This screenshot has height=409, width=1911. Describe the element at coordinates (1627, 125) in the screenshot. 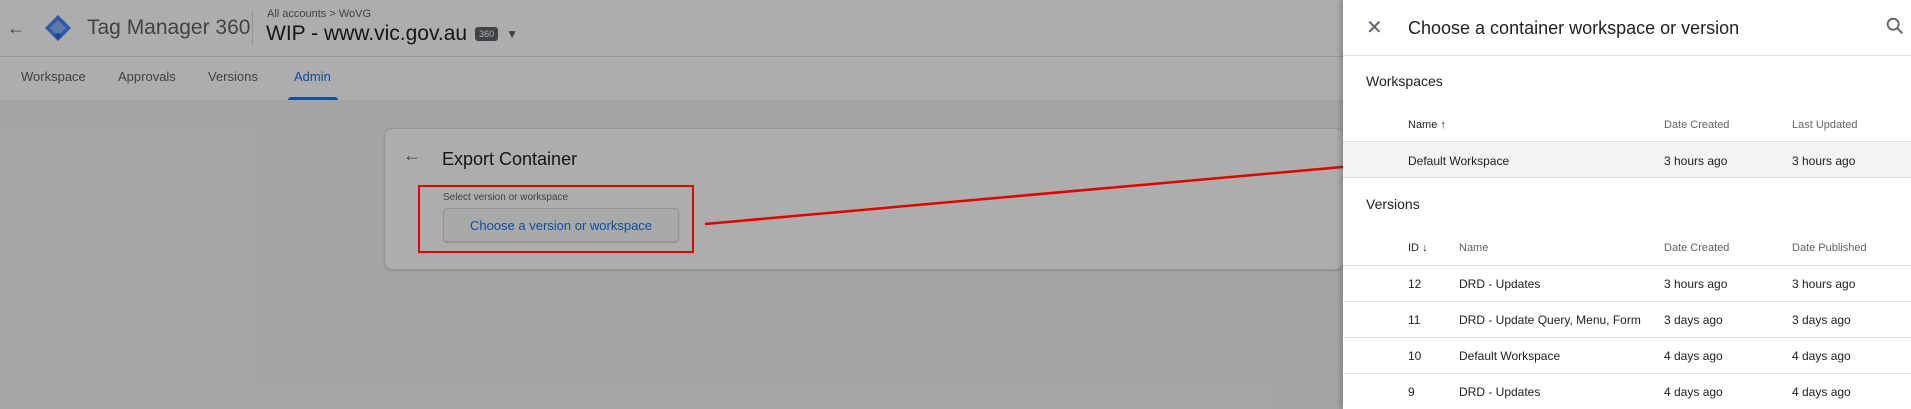

I see `workspaces-header-row: Name ↑ Date Created Last Updated` at that location.